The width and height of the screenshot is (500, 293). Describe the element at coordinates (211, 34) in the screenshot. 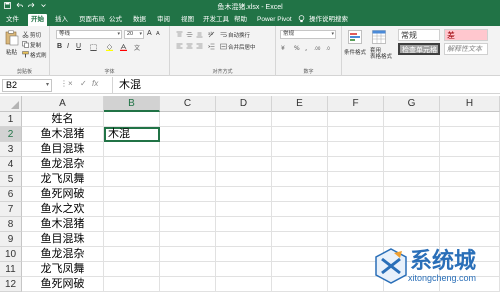

I see `orientation-icon: ab` at that location.